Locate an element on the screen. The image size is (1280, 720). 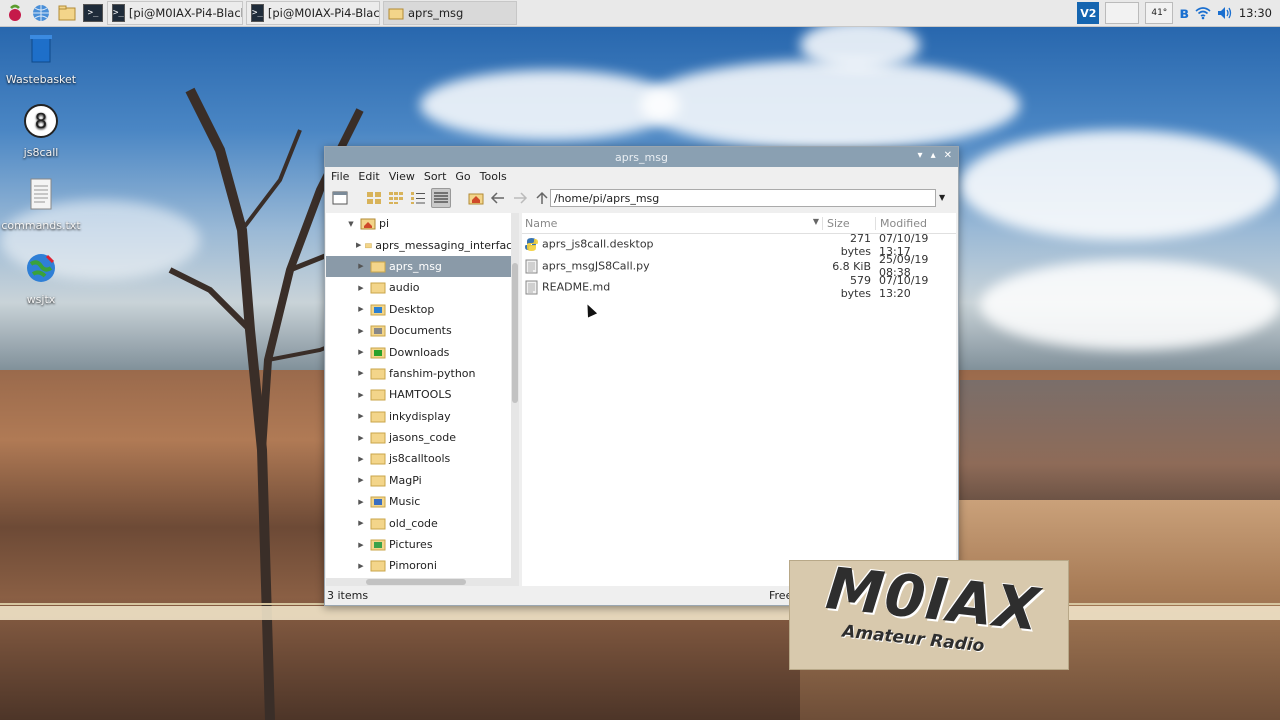
menu-file: File is located at coordinates (340, 176).